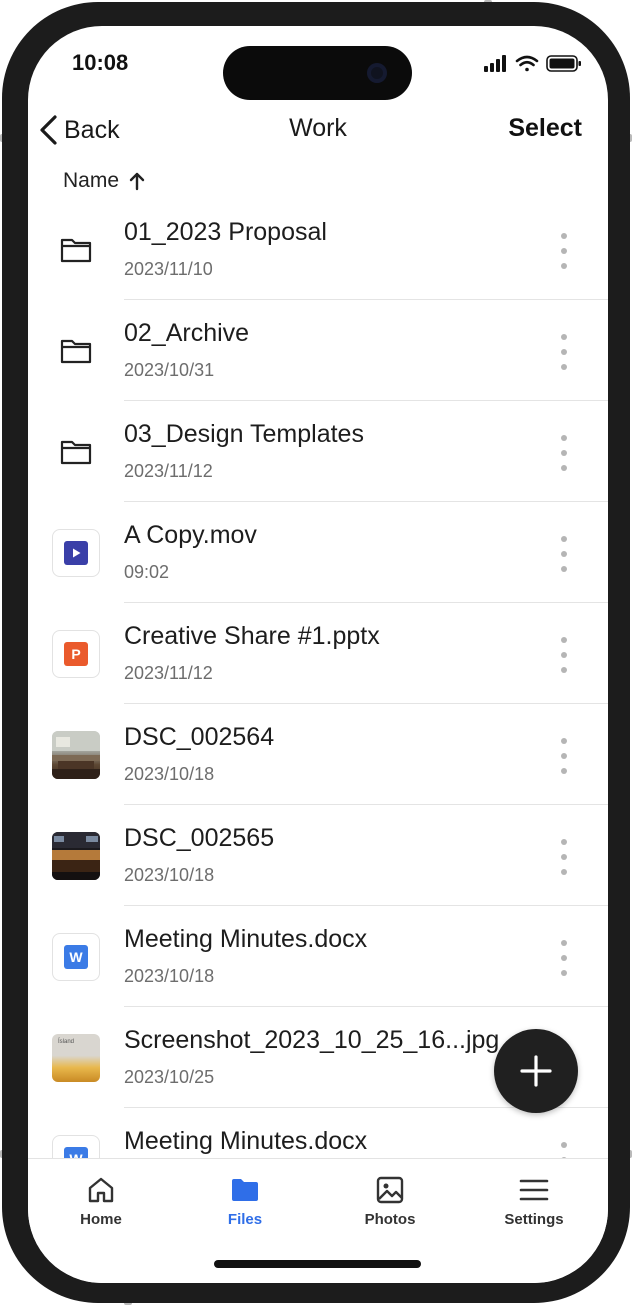 The image size is (632, 1305). I want to click on pptx-badge: P, so click(76, 654).